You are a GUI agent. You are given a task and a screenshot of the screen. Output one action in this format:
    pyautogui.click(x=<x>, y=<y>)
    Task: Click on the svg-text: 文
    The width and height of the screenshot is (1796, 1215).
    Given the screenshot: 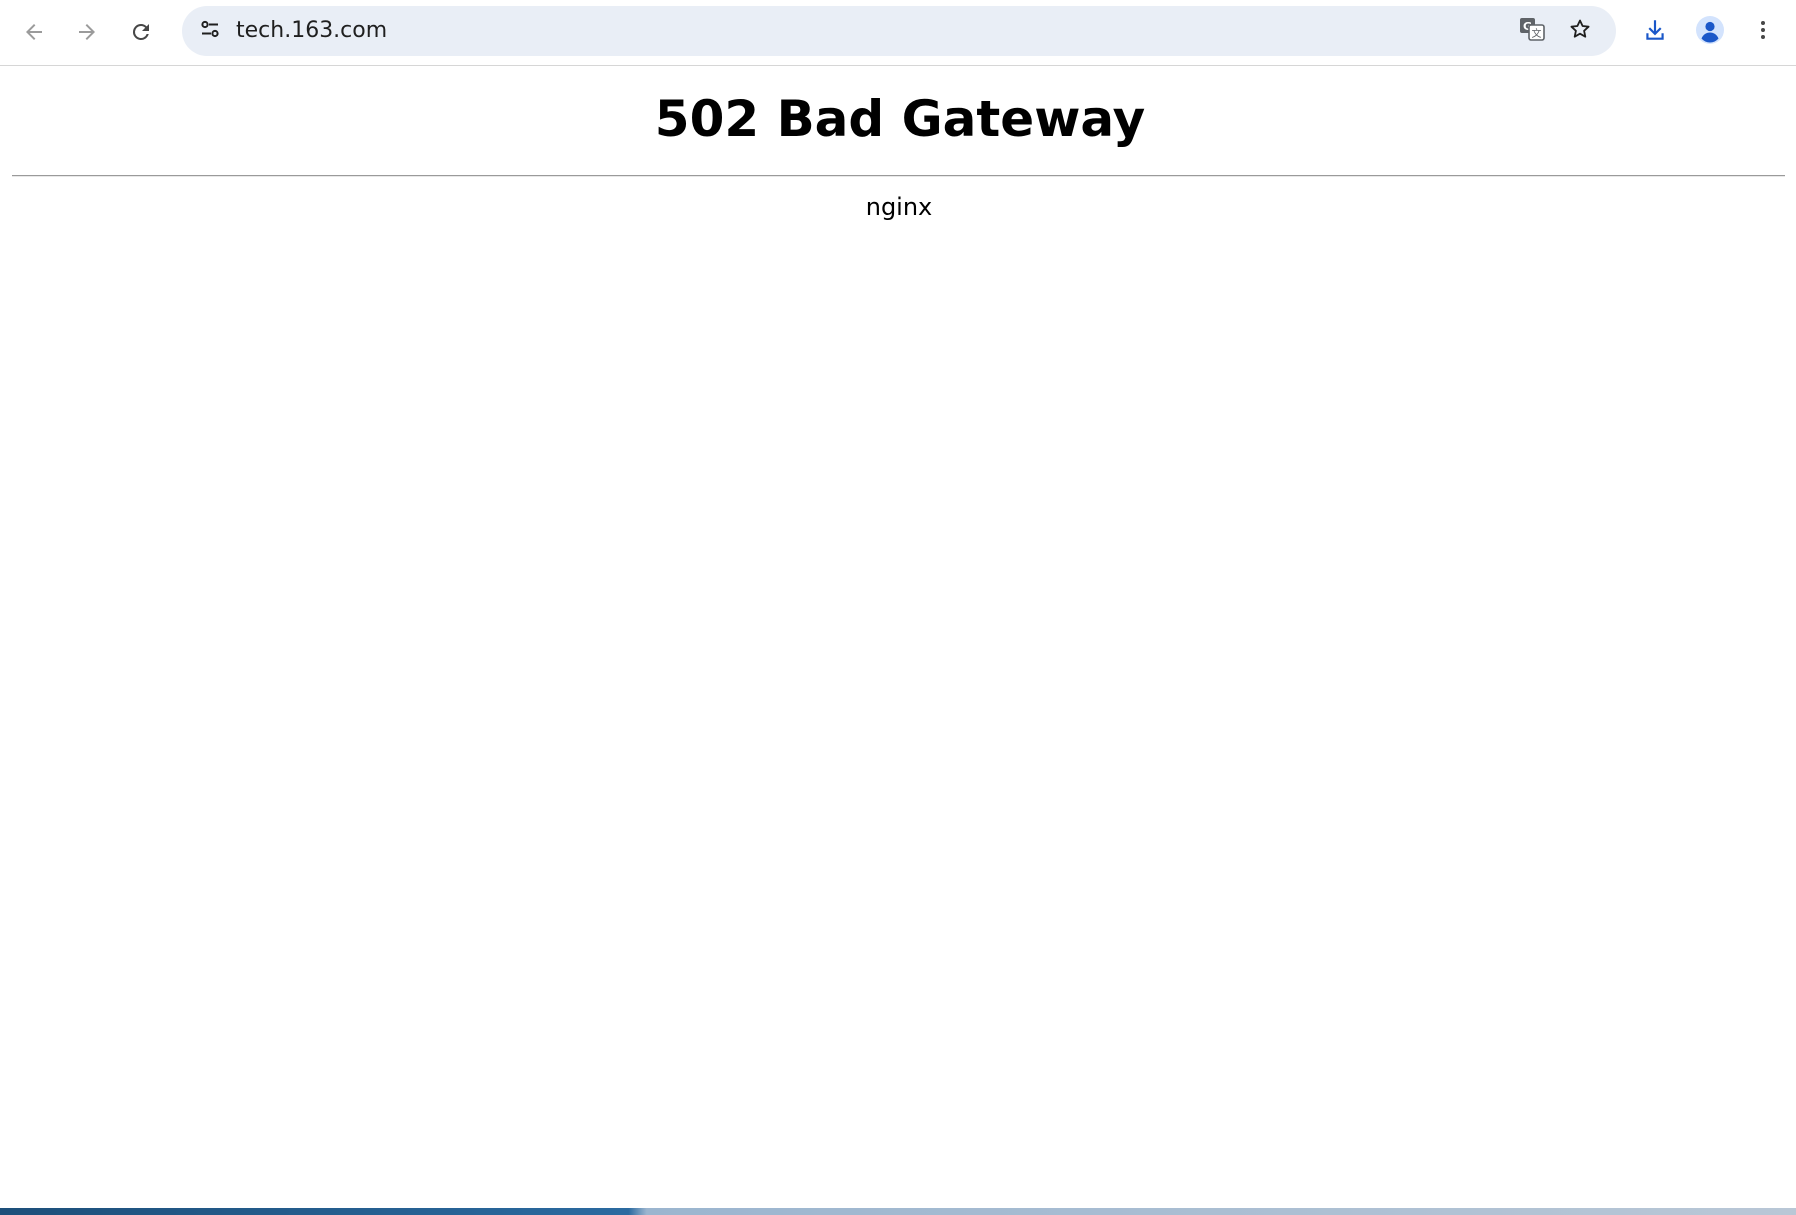 What is the action you would take?
    pyautogui.click(x=1537, y=33)
    